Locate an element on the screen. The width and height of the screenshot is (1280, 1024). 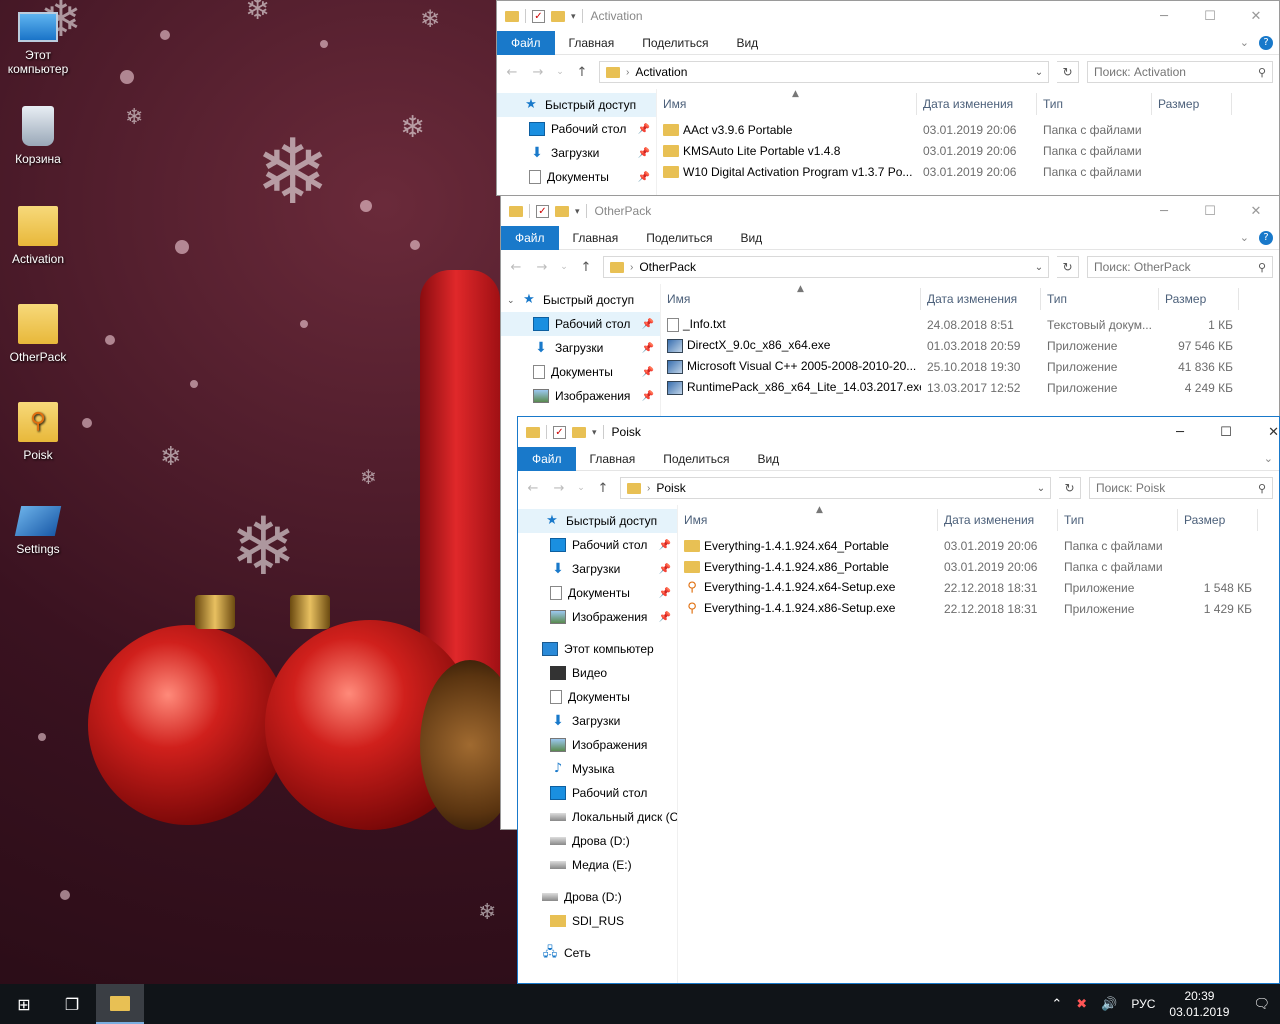
language-indicator: РУС is located at coordinates (1143, 1004).